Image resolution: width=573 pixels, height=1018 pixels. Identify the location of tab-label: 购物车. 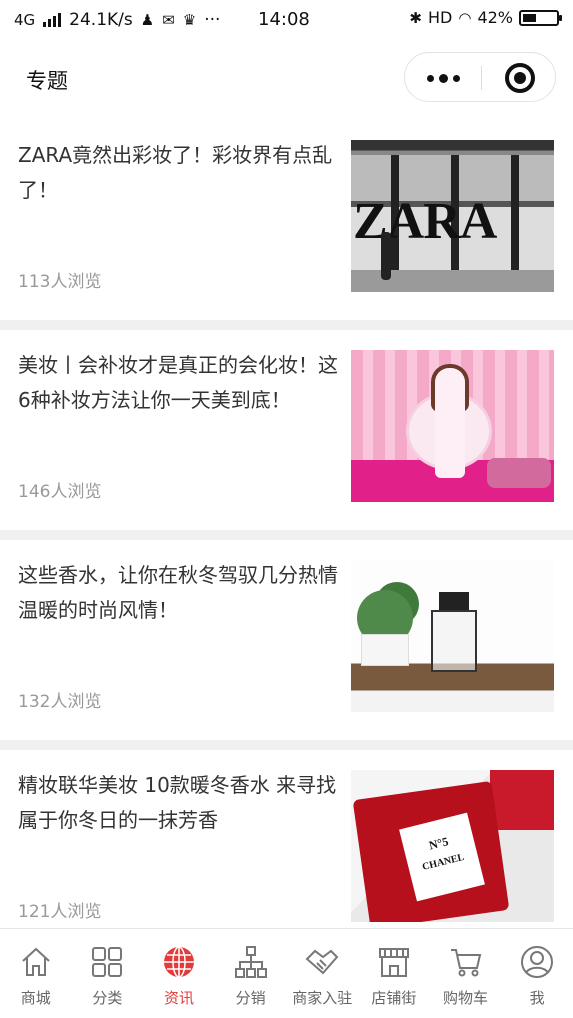
(466, 998).